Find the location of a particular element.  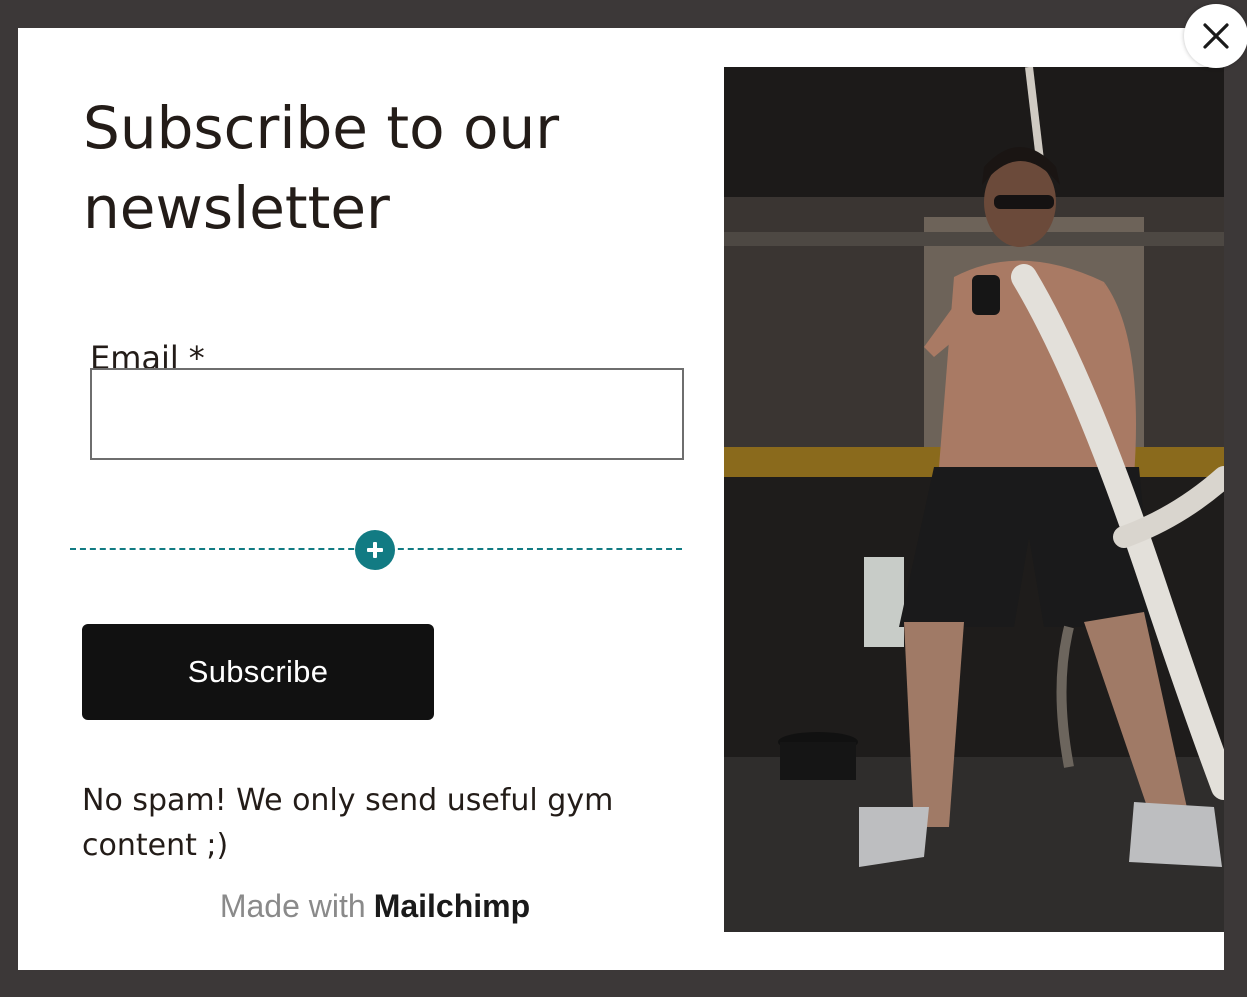

close-icon is located at coordinates (1216, 36).